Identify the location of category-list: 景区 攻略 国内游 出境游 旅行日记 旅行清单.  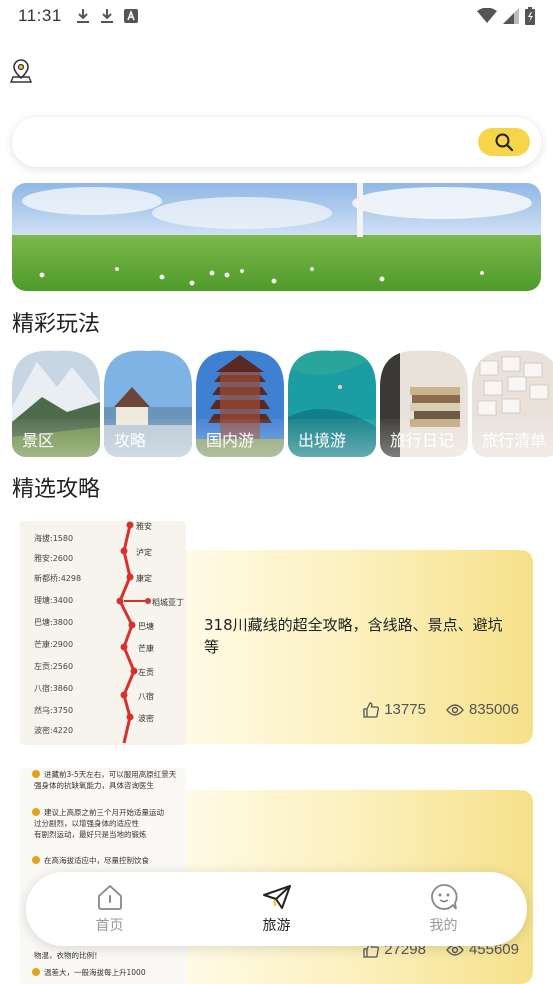
(282, 402).